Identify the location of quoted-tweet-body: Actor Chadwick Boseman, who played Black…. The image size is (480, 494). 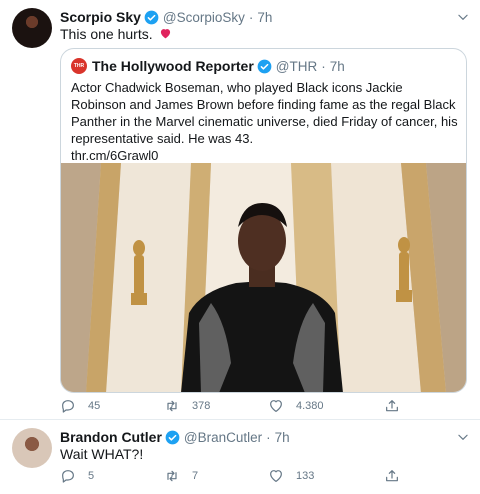
(264, 113).